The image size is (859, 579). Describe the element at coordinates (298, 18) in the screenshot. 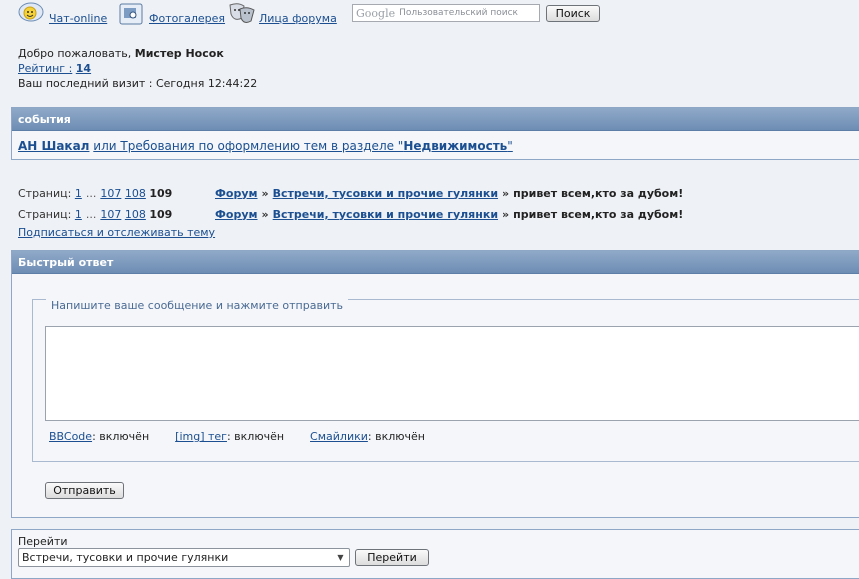

I see `nav-faces-label: Лица форума` at that location.